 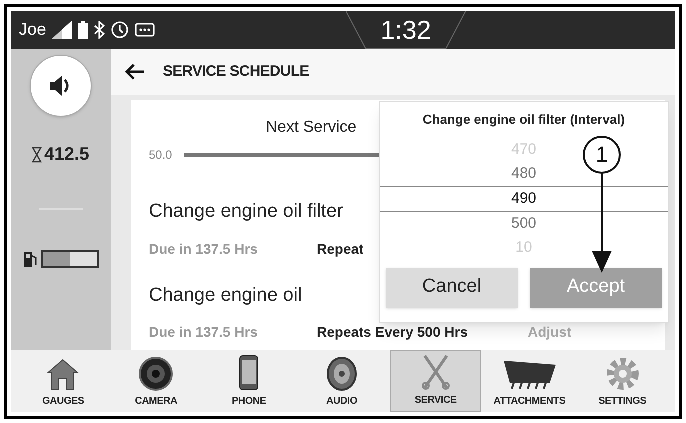 I want to click on callout-circle, so click(x=602, y=155).